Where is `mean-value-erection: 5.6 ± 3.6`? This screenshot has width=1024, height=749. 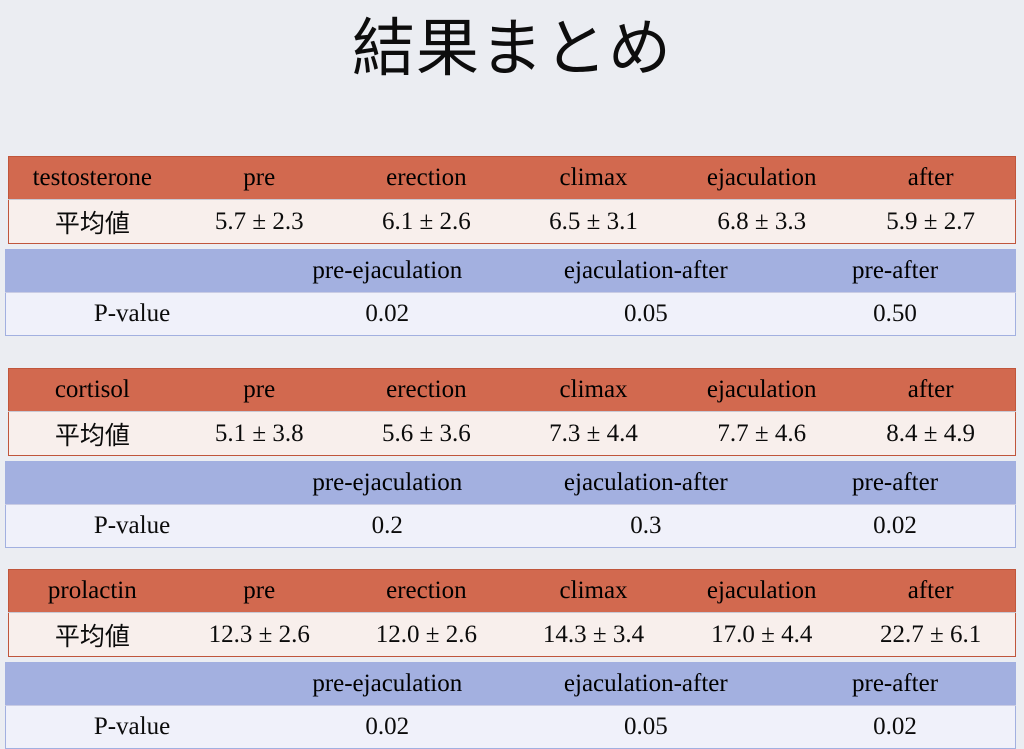
mean-value-erection: 5.6 ± 3.6 is located at coordinates (426, 433).